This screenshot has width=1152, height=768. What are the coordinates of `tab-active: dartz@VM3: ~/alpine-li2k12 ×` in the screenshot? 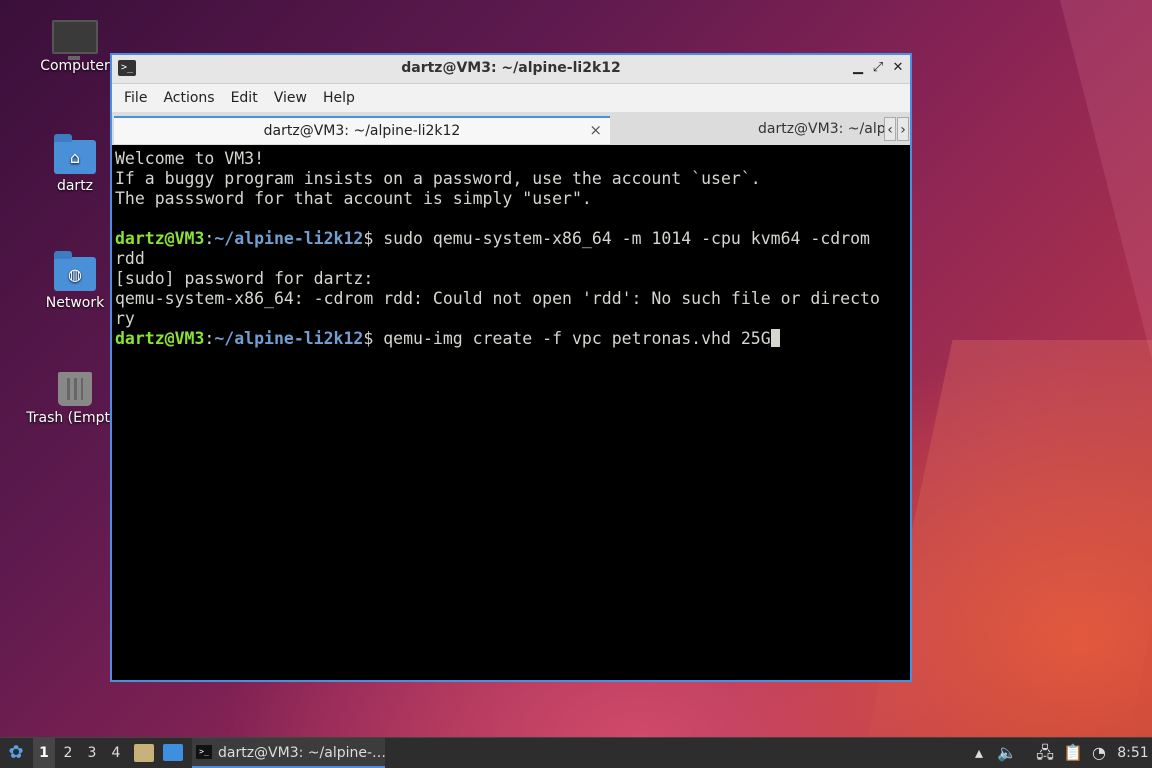 It's located at (362, 130).